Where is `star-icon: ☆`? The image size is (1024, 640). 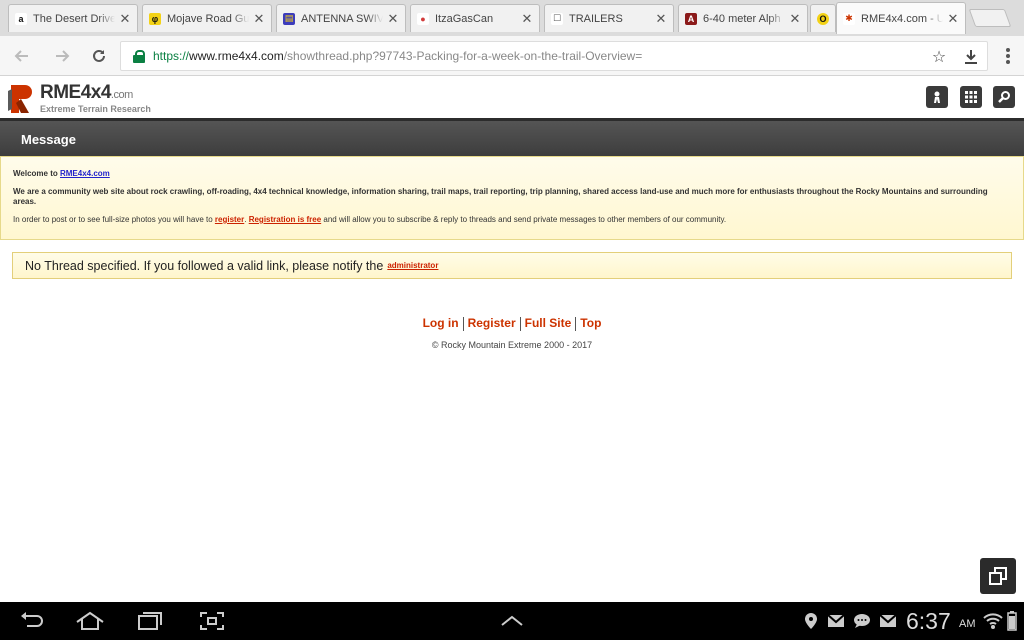
star-icon: ☆ is located at coordinates (939, 57).